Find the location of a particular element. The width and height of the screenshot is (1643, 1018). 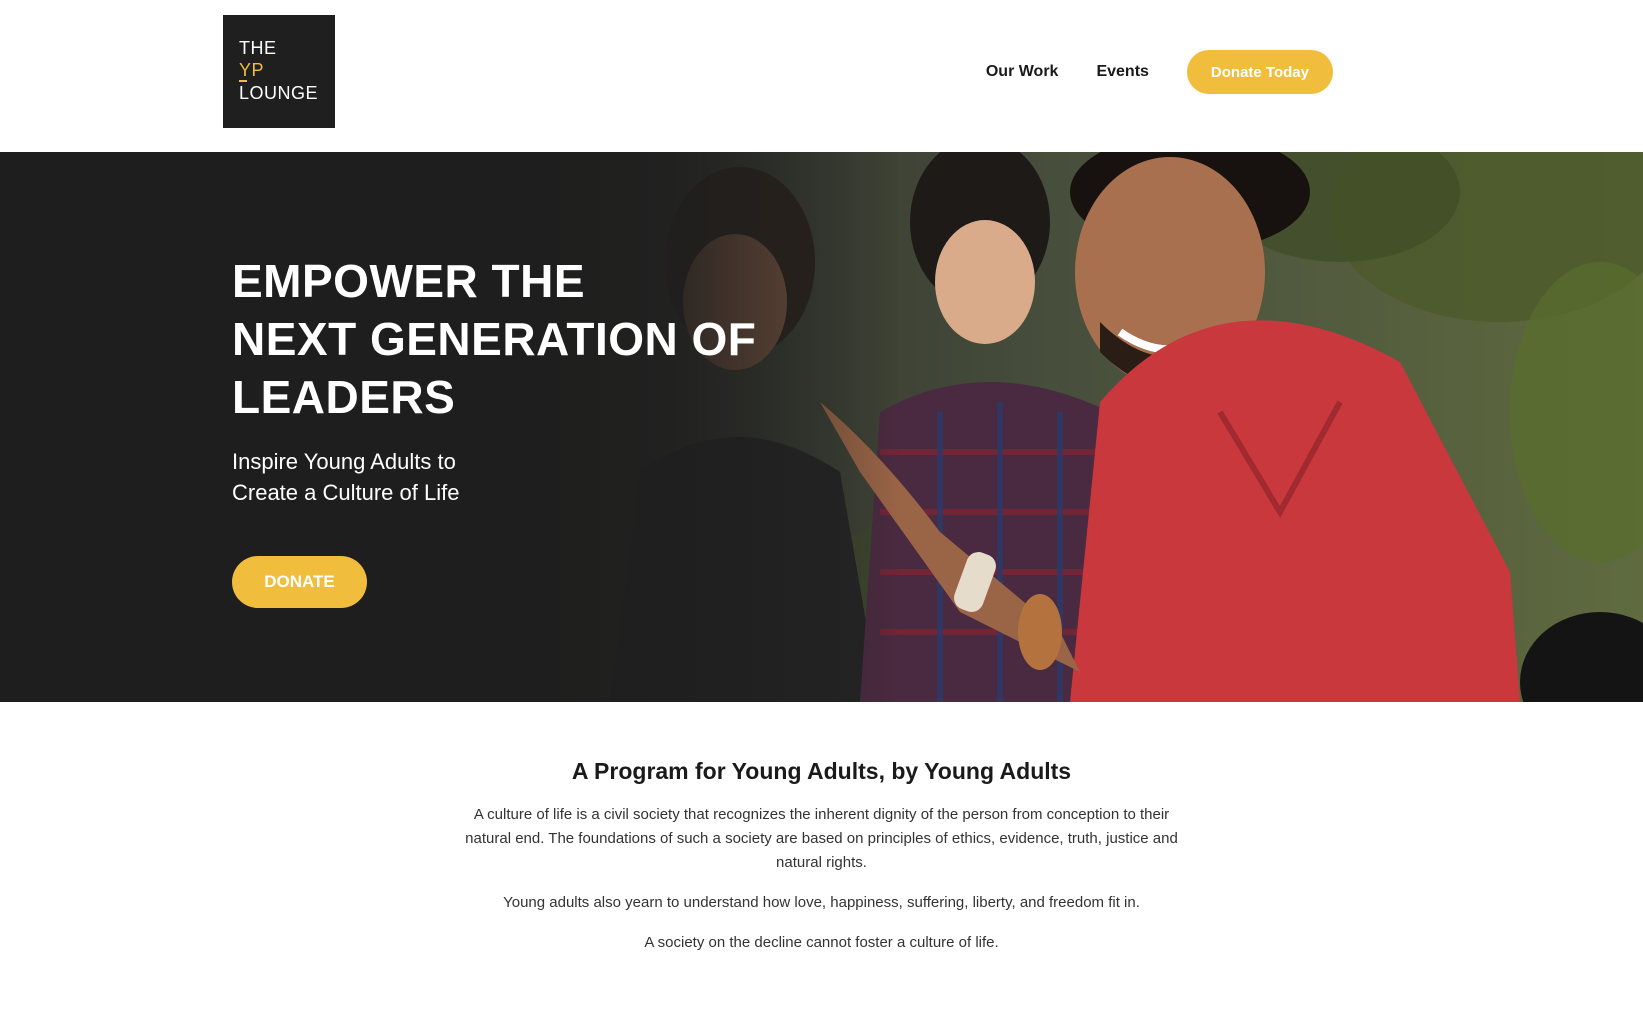

site-logo: THE YP LOUNGE is located at coordinates (279, 71).